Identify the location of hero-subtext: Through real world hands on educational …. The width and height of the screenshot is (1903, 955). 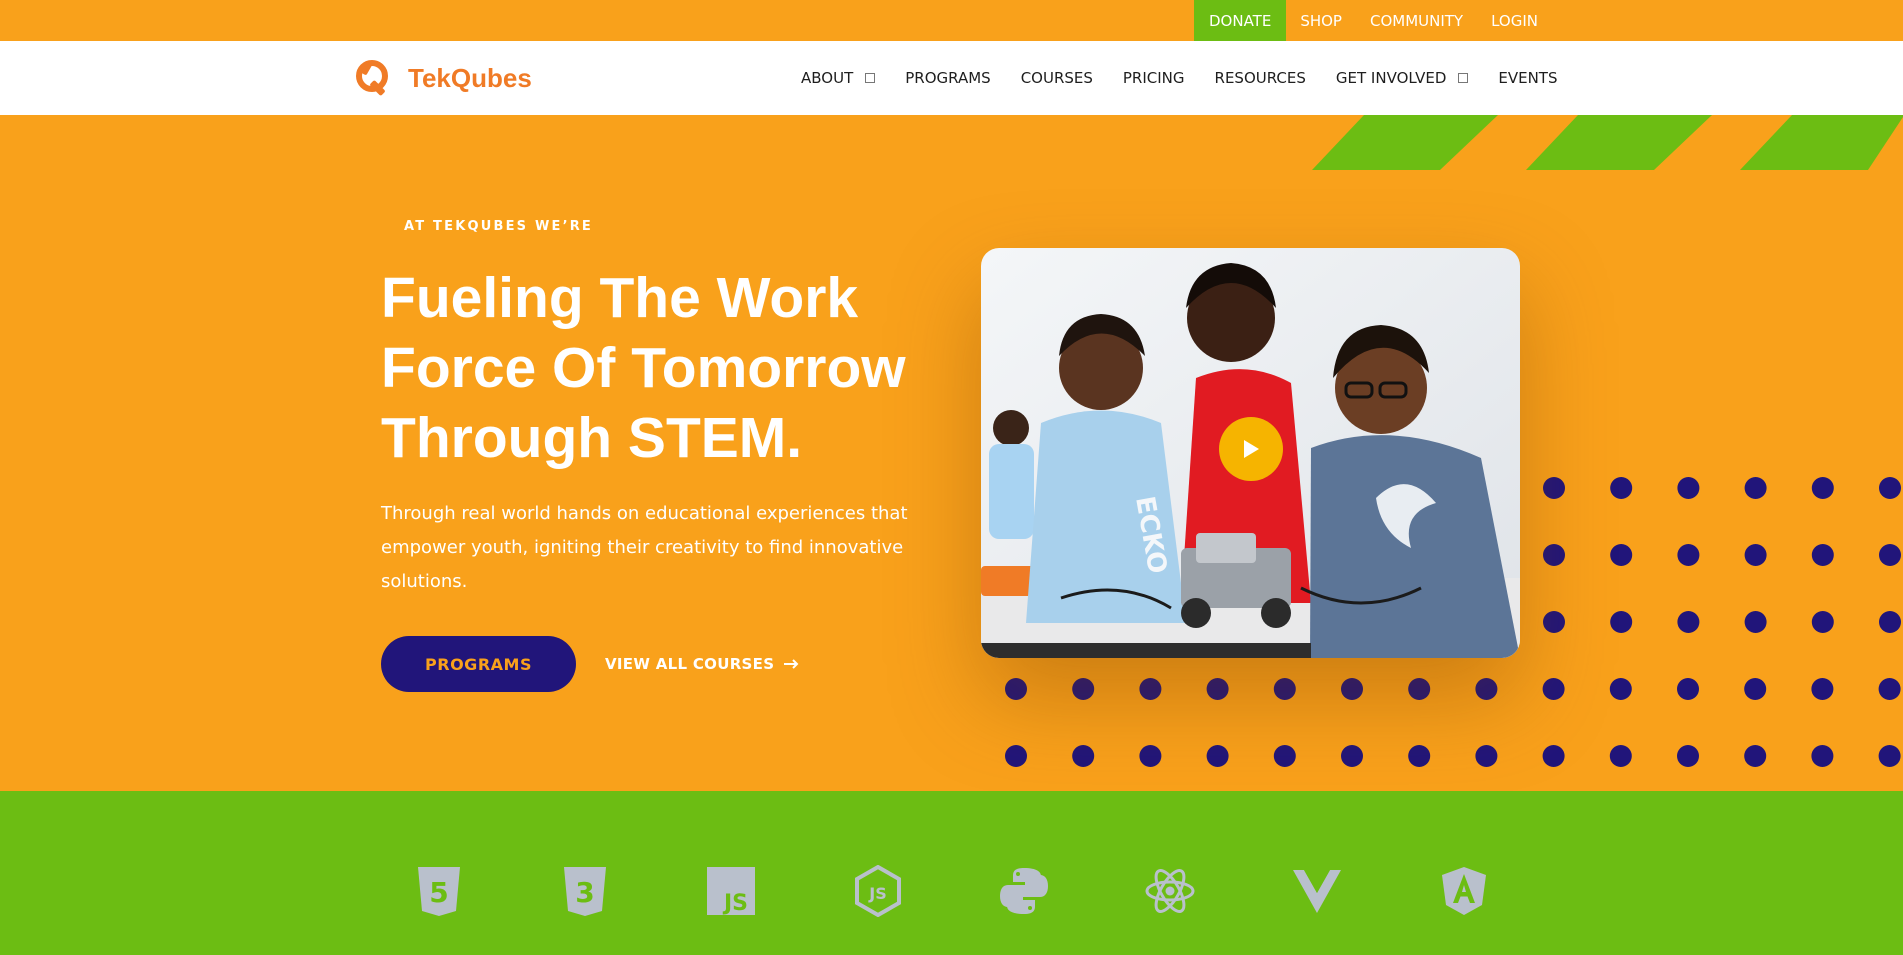
(644, 547).